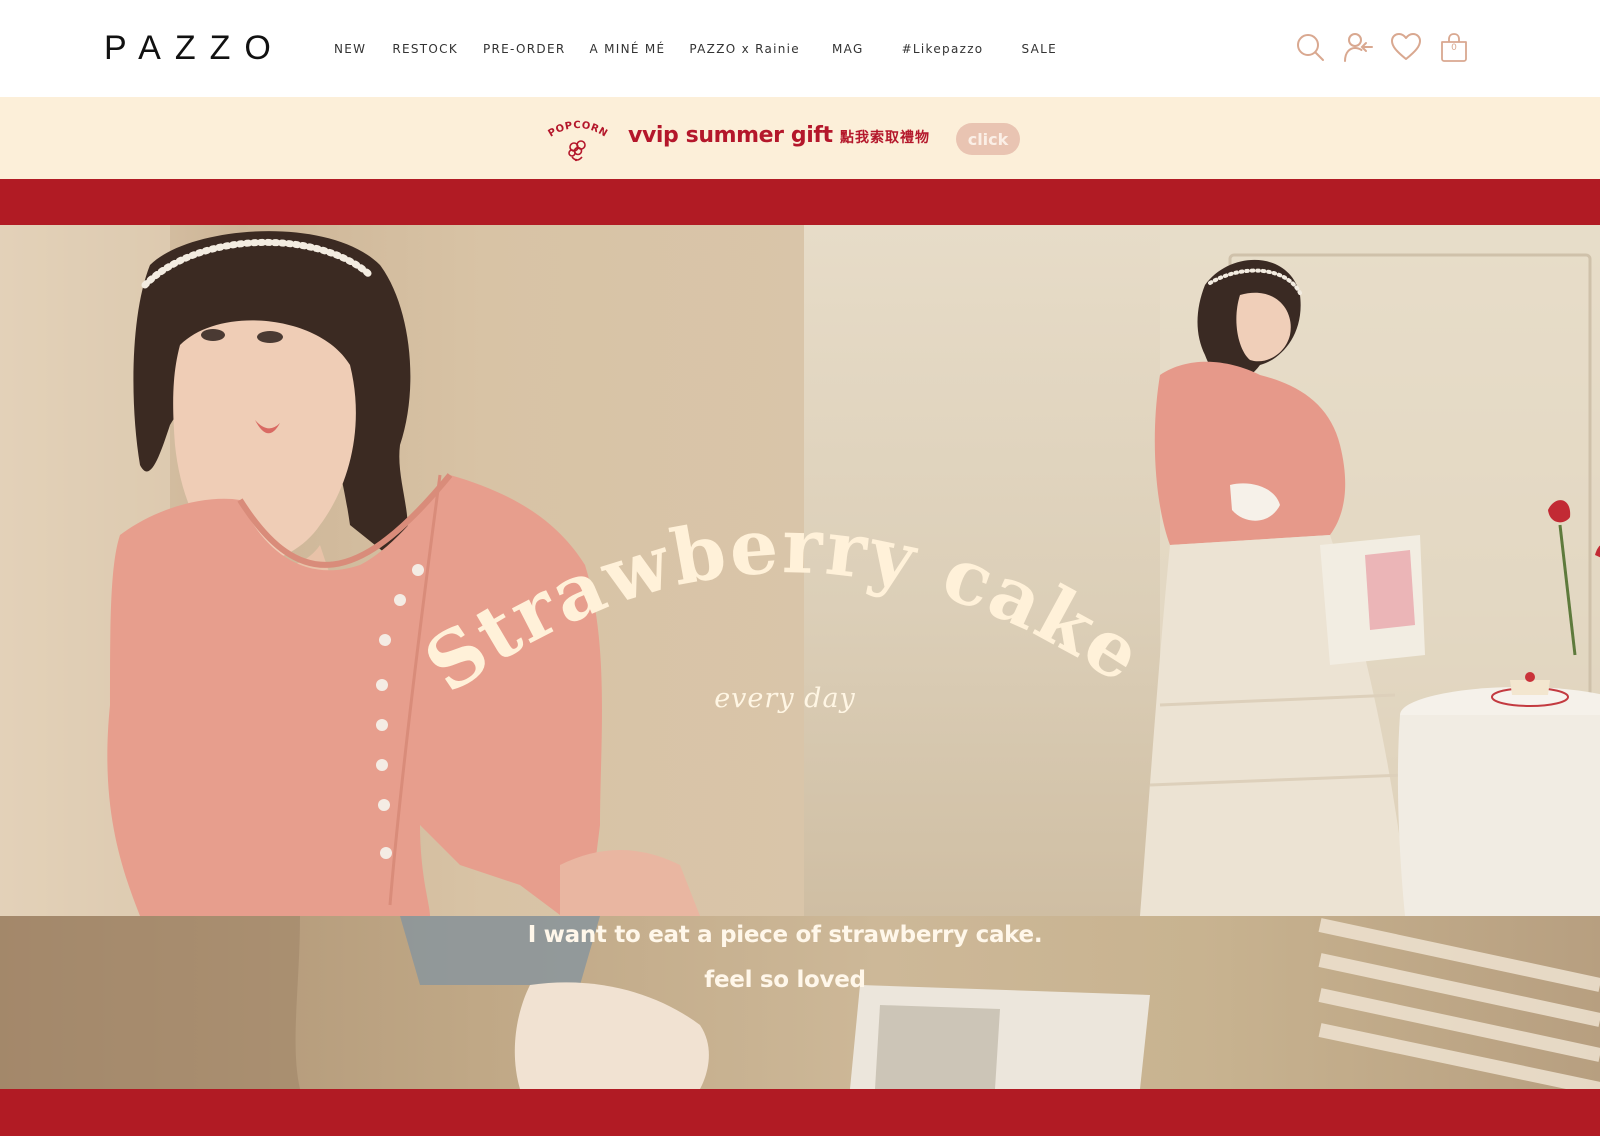 Image resolution: width=1600 pixels, height=1140 pixels. What do you see at coordinates (578, 141) in the screenshot?
I see `popcorn-badge-icon: POPCORN` at bounding box center [578, 141].